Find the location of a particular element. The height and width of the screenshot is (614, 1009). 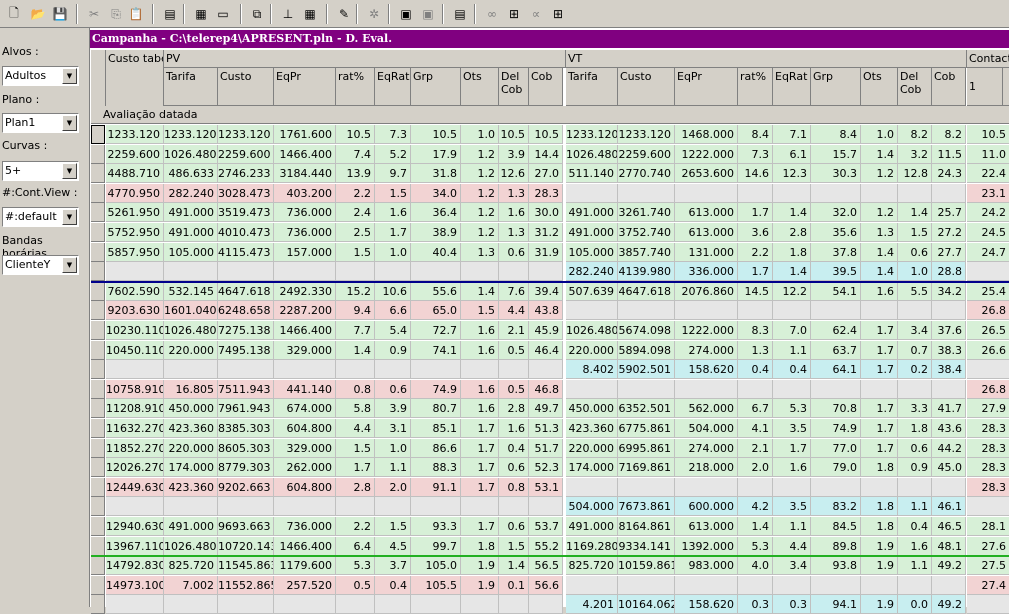

cell-vt: 131.000 is located at coordinates (706, 252).